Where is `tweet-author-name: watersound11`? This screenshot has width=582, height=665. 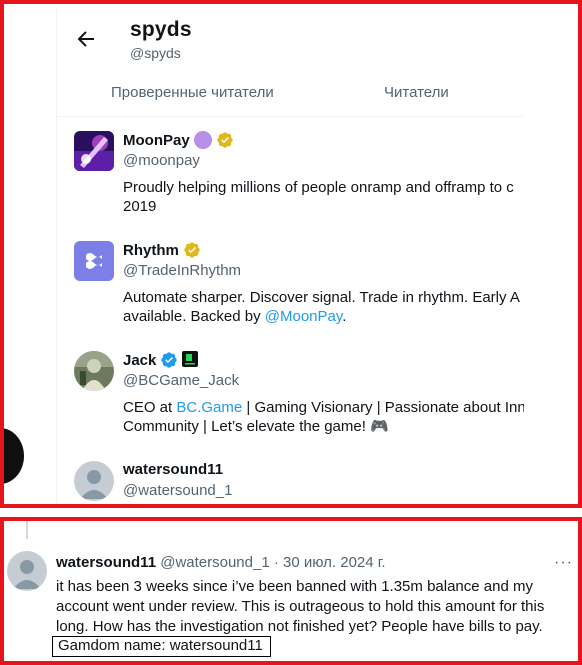
tweet-author-name: watersound11 is located at coordinates (106, 562).